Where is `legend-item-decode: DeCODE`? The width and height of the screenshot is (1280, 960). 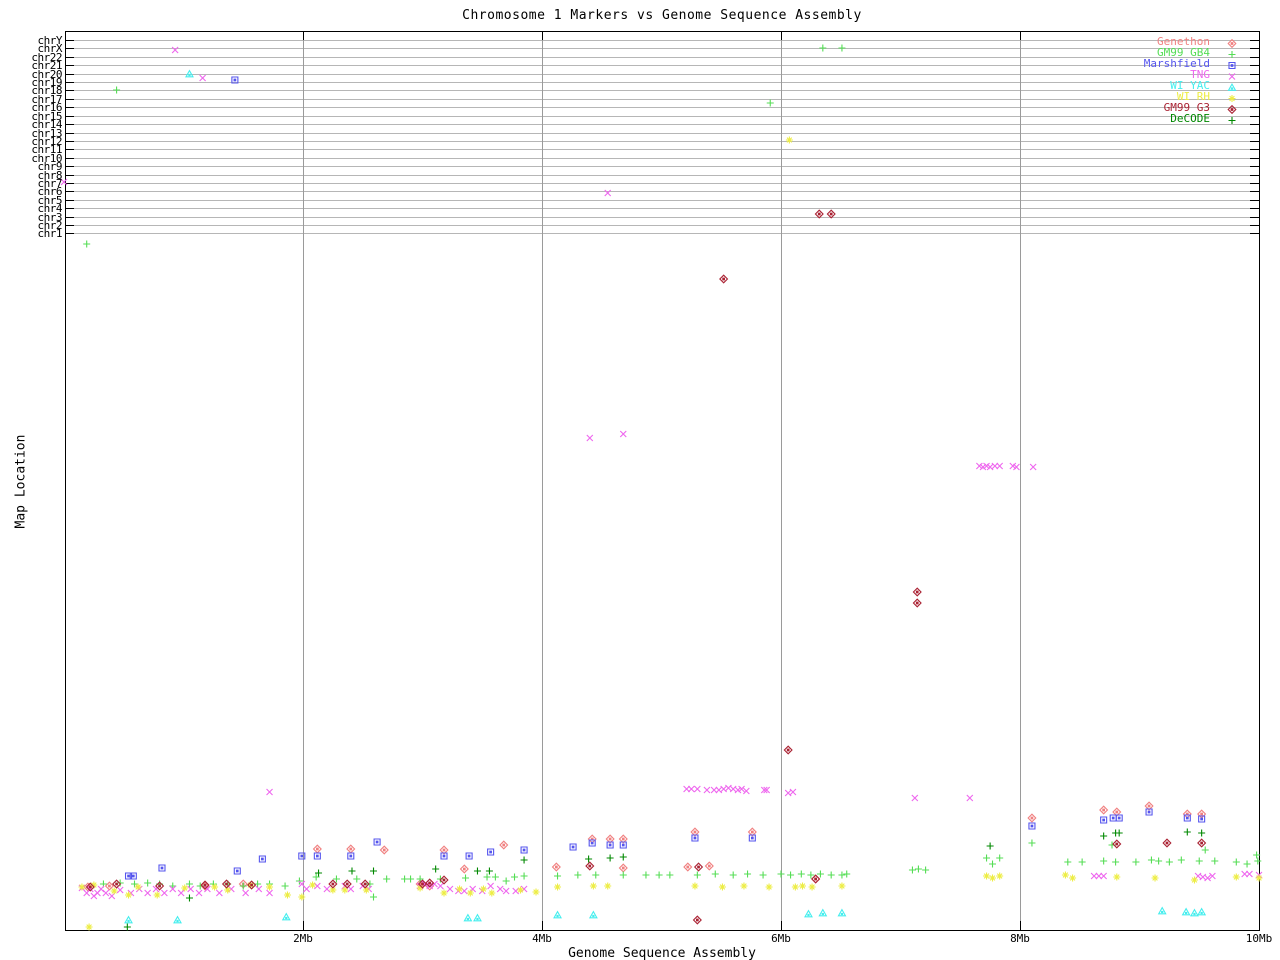
legend-item-decode: DeCODE is located at coordinates (1157, 118).